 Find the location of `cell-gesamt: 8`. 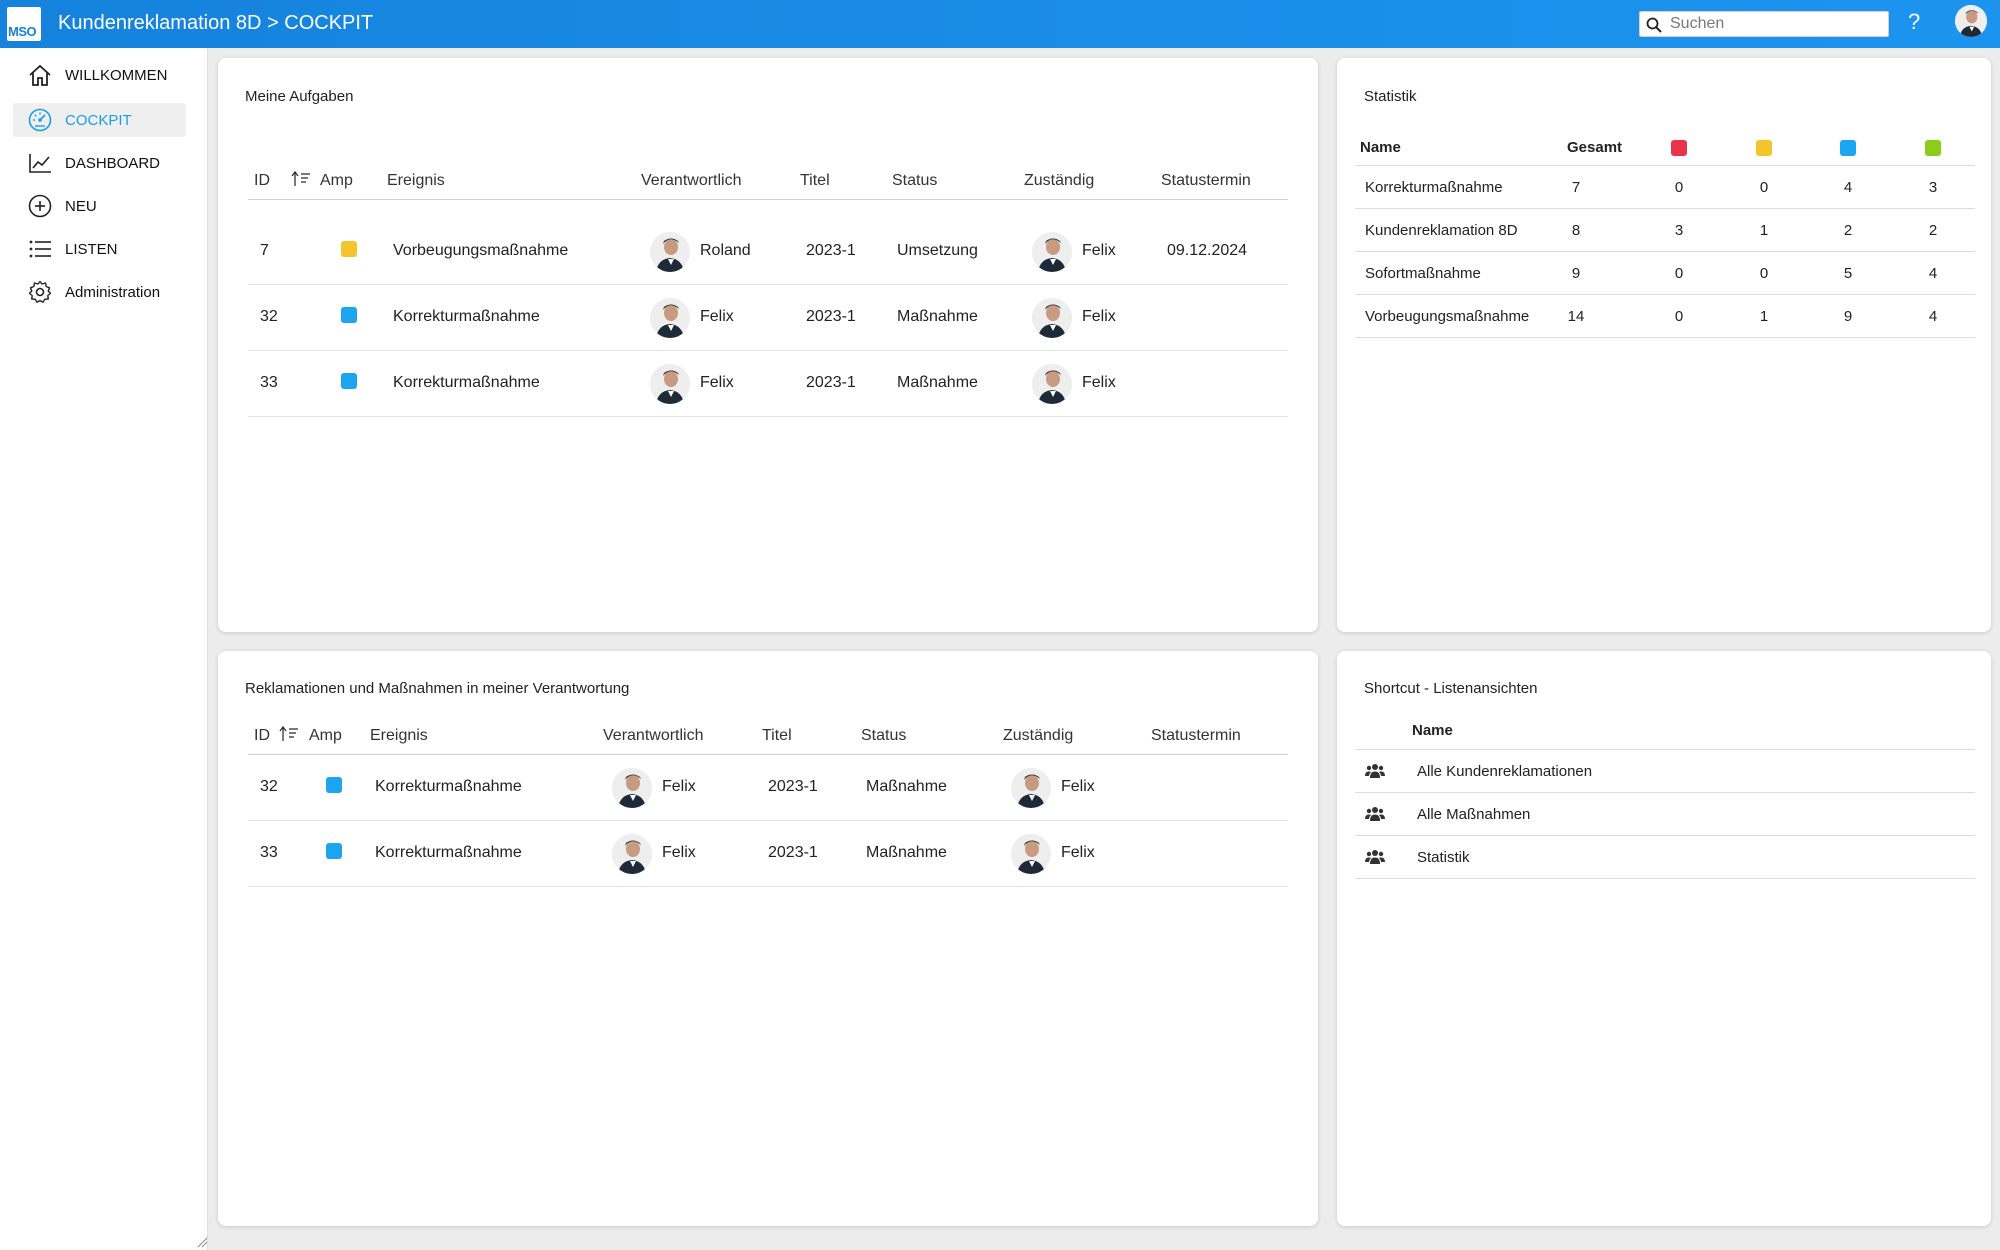

cell-gesamt: 8 is located at coordinates (1576, 230).